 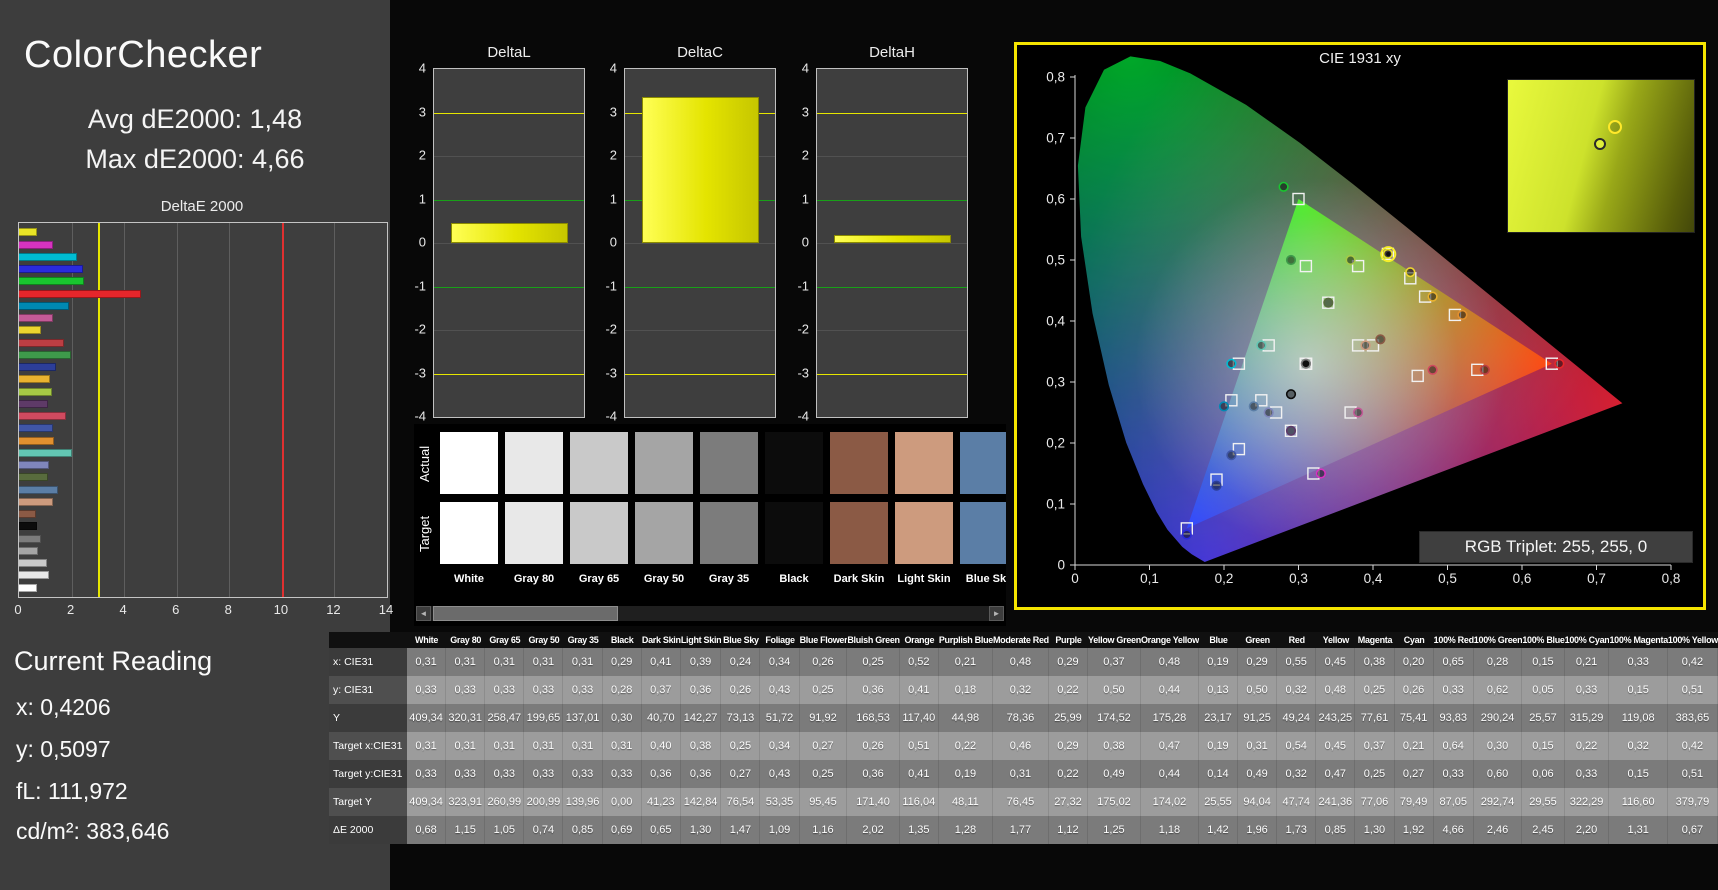 What do you see at coordinates (1224, 578) in the screenshot?
I see `svg-text: 0,2` at bounding box center [1224, 578].